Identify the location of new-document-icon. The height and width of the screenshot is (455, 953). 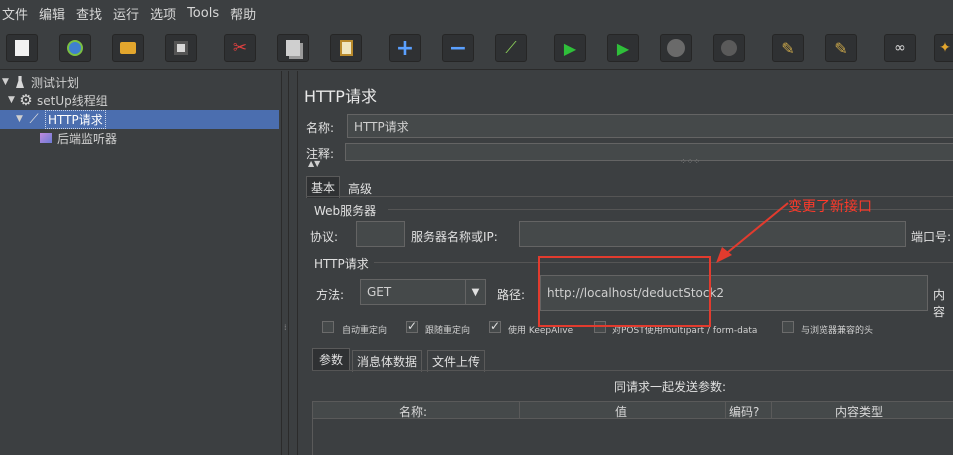
(22, 48).